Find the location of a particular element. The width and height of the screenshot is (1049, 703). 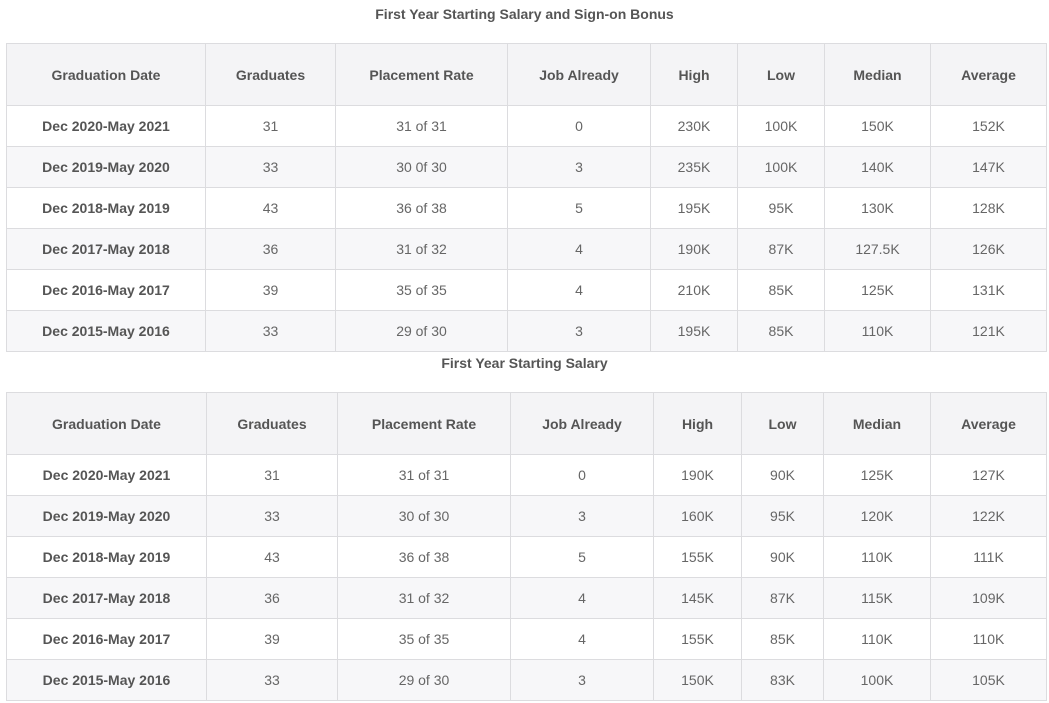

average-cell: 122K is located at coordinates (988, 516).